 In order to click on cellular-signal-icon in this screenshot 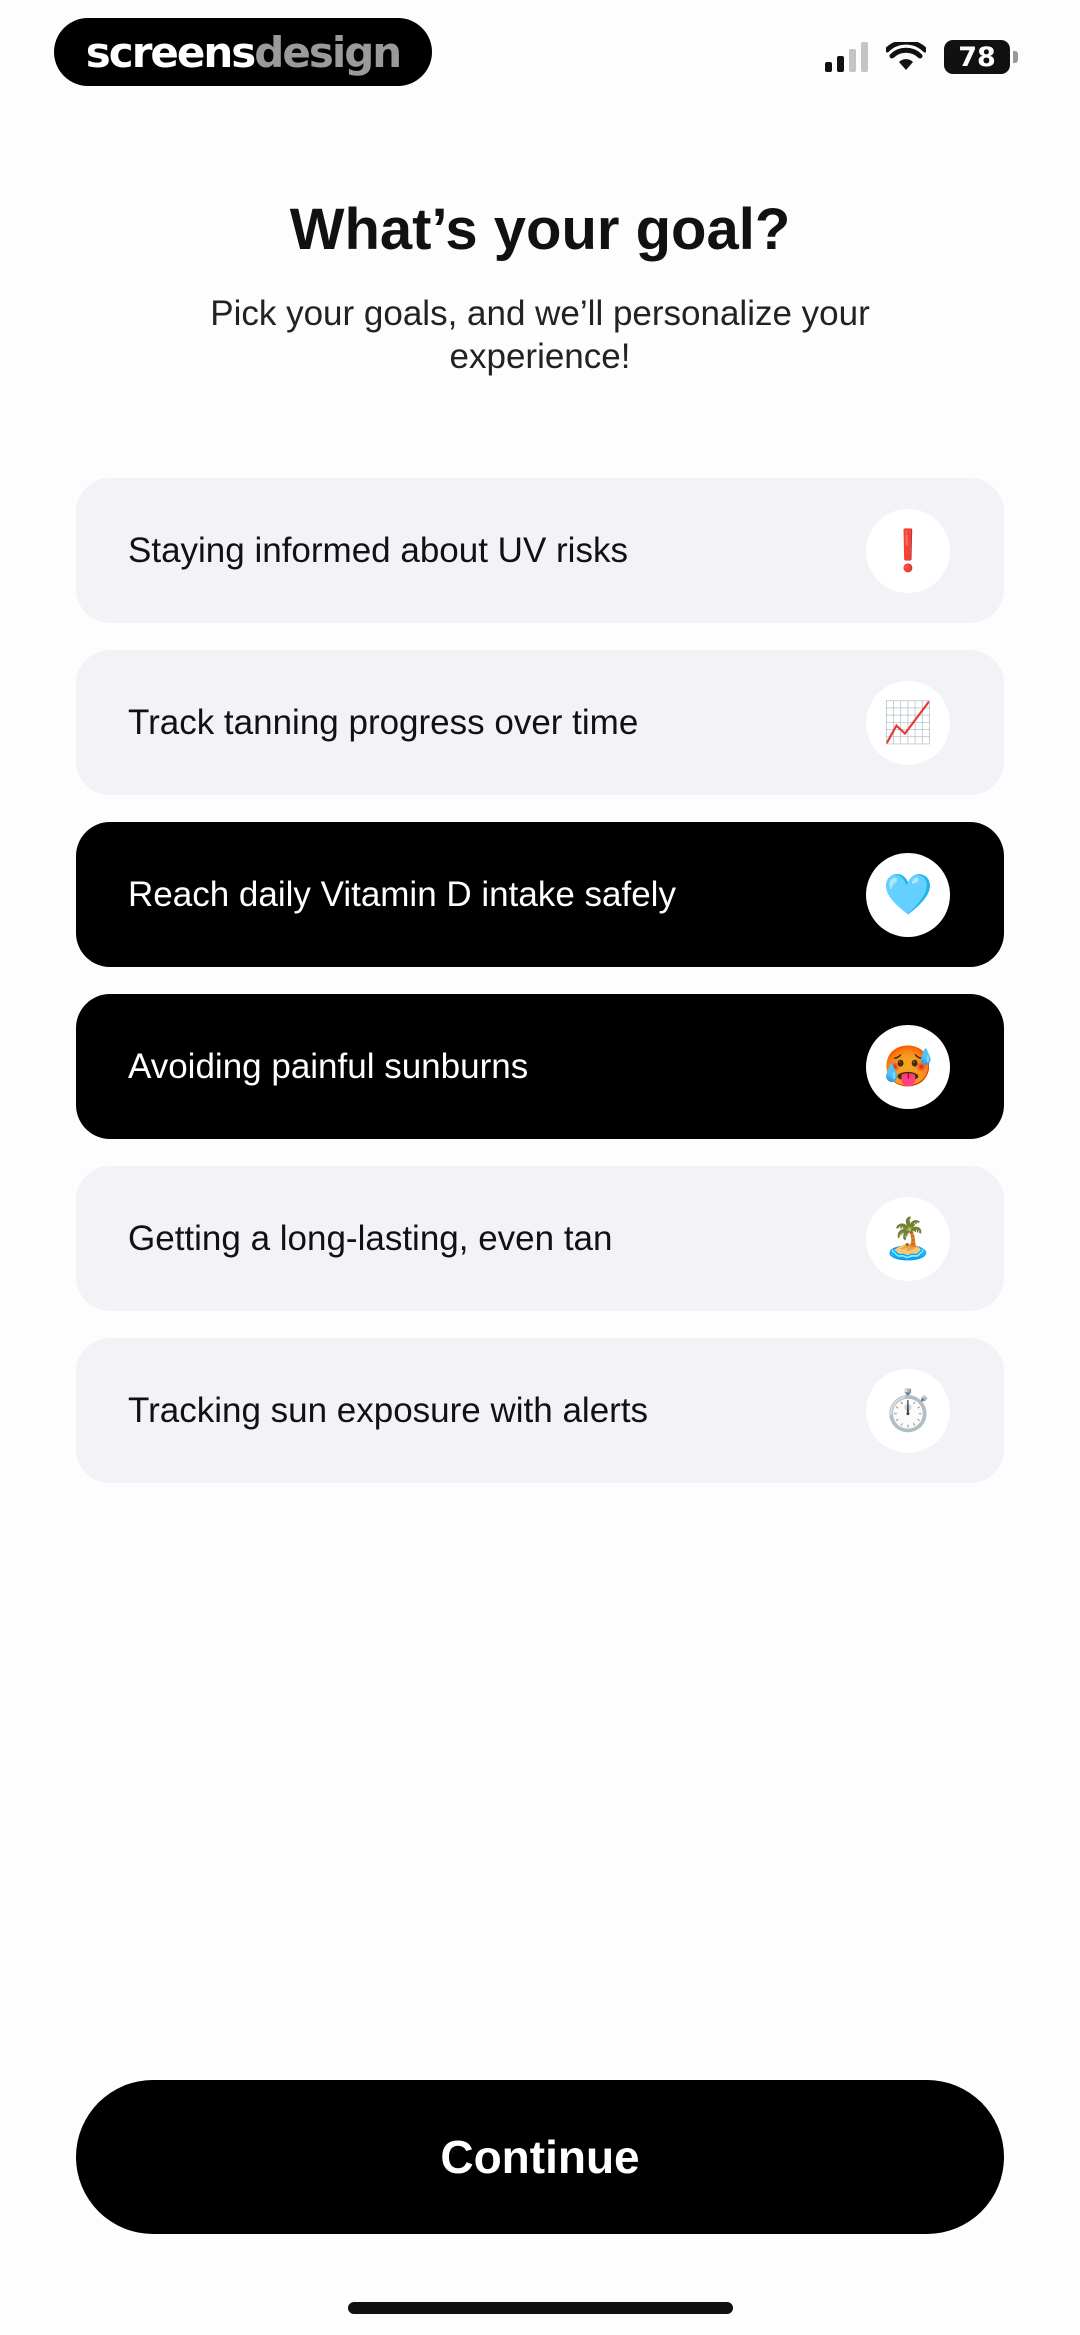, I will do `click(846, 57)`.